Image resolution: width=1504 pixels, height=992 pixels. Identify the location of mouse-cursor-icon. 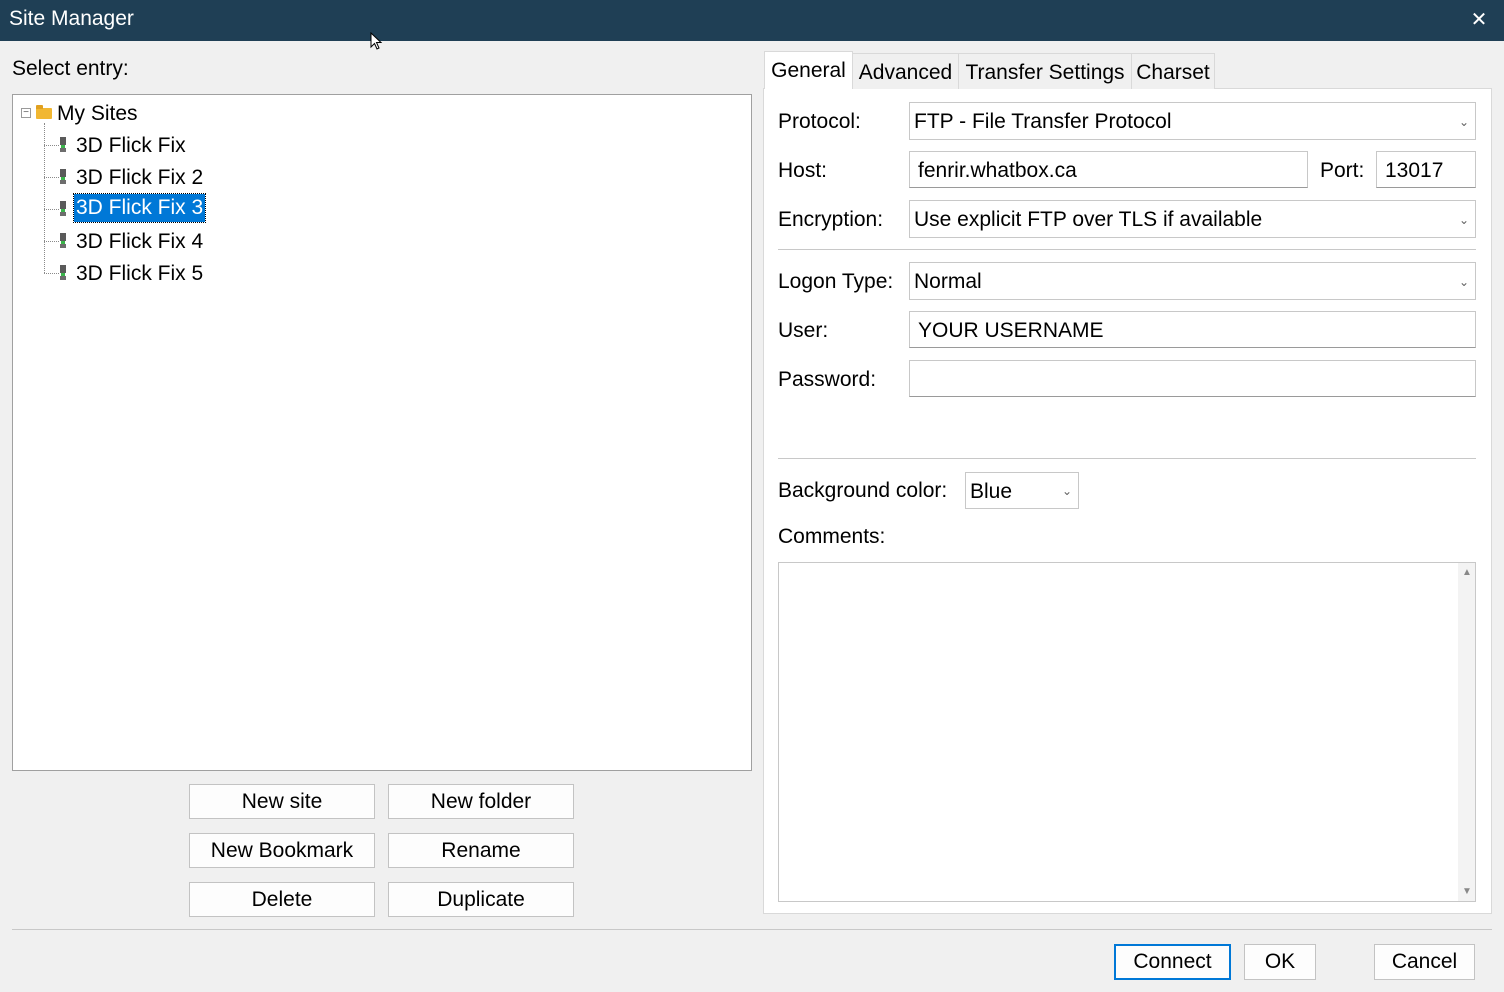
(376, 41).